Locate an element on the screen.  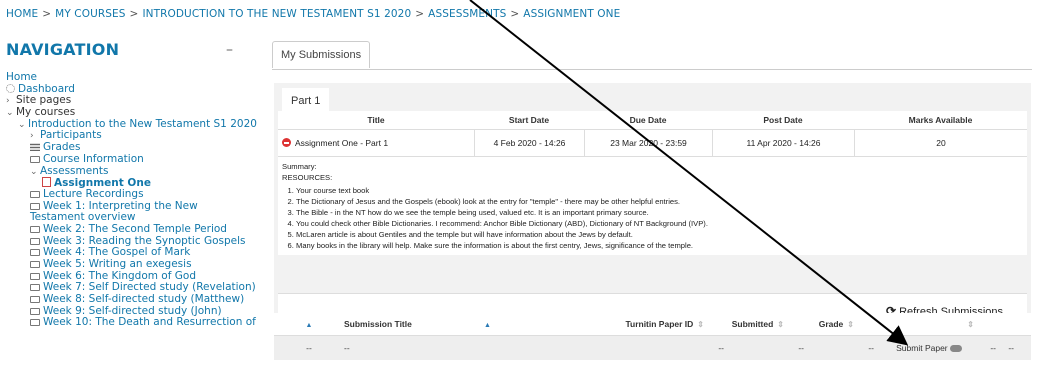
part-start-date: 4 Feb 2020 - 14:26 is located at coordinates (529, 143).